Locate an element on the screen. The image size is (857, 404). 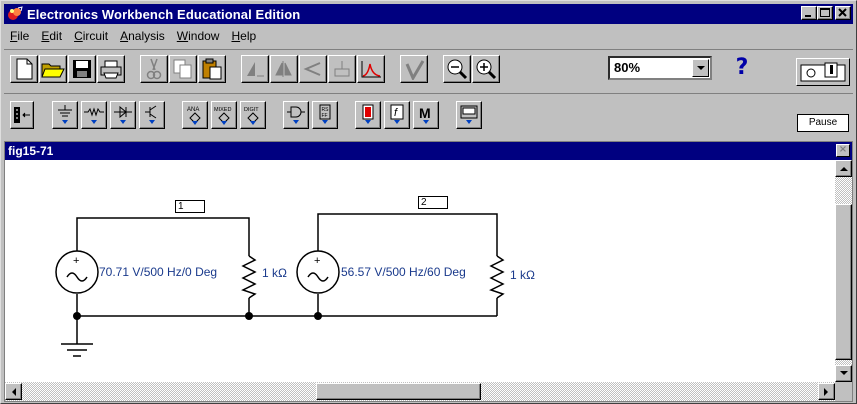
resistor-2-label: 1 kΩ is located at coordinates (522, 275).